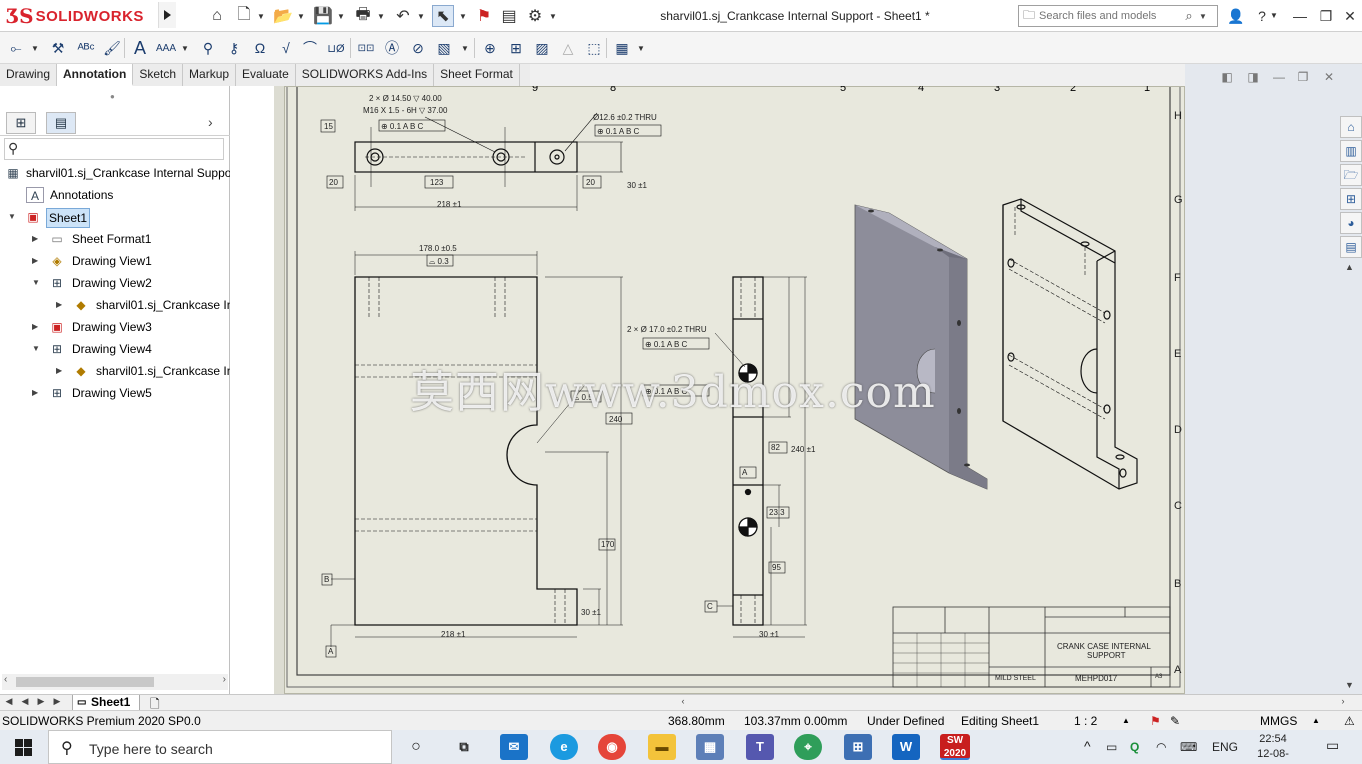 The image size is (1362, 764). I want to click on open-dropdown-icon: ▼, so click(301, 16).